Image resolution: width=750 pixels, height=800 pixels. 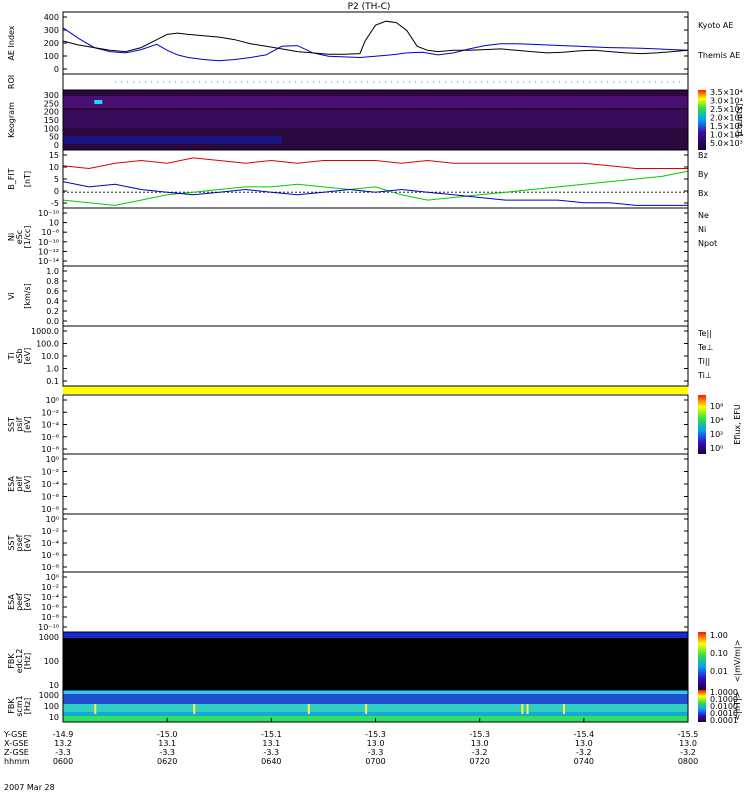 What do you see at coordinates (56, 179) in the screenshot?
I see `ytick-bfield: 5` at bounding box center [56, 179].